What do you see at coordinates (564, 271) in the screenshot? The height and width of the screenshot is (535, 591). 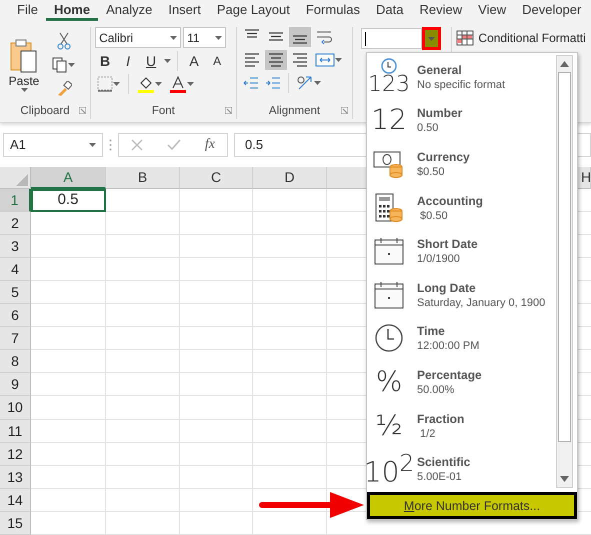 I see `scrollbar` at bounding box center [564, 271].